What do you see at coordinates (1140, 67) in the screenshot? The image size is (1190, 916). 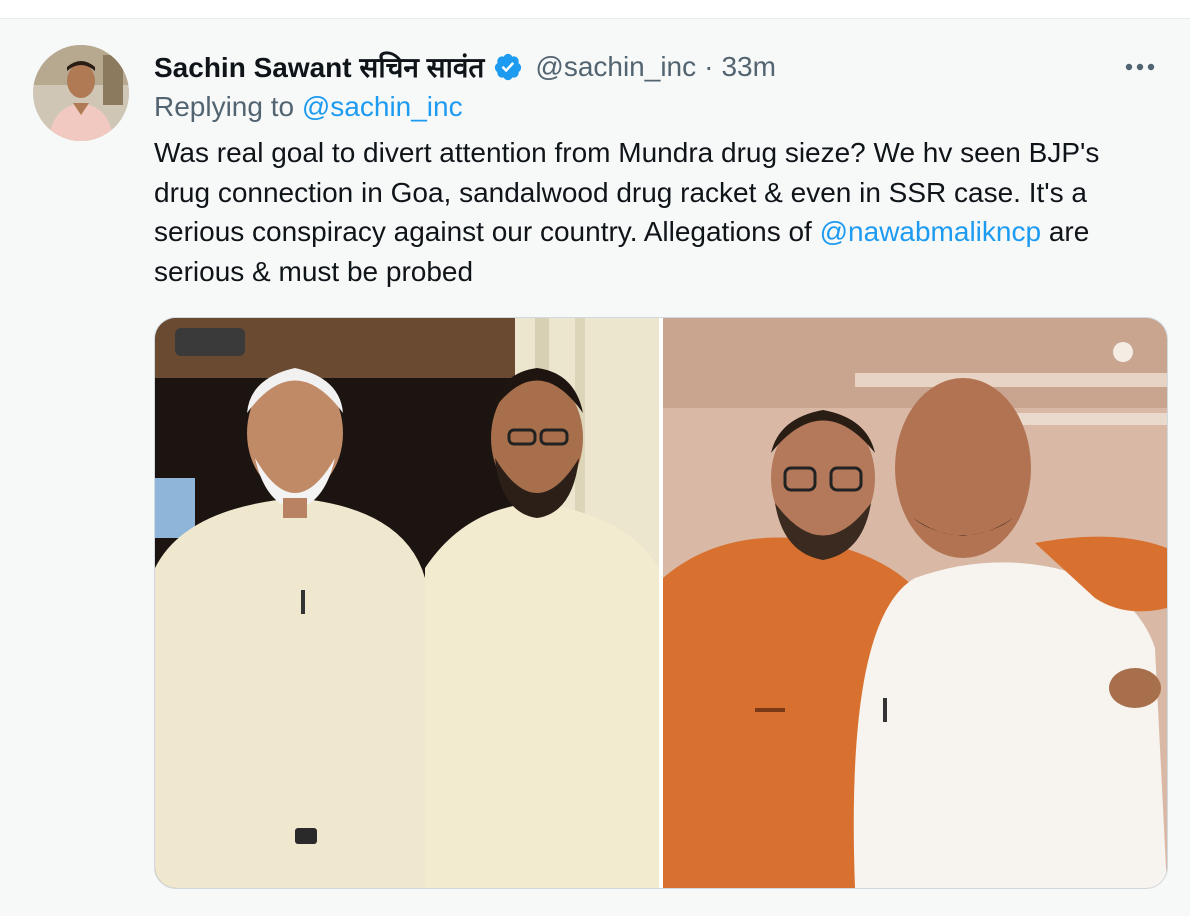 I see `more-options-icon` at bounding box center [1140, 67].